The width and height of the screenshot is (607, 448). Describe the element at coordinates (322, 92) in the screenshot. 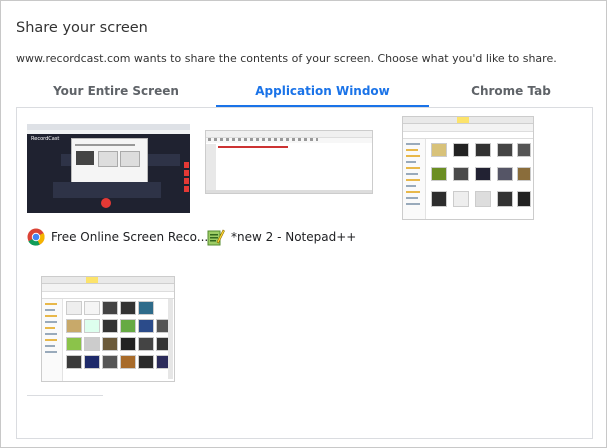

I see `tab-application-window: Application Window` at that location.